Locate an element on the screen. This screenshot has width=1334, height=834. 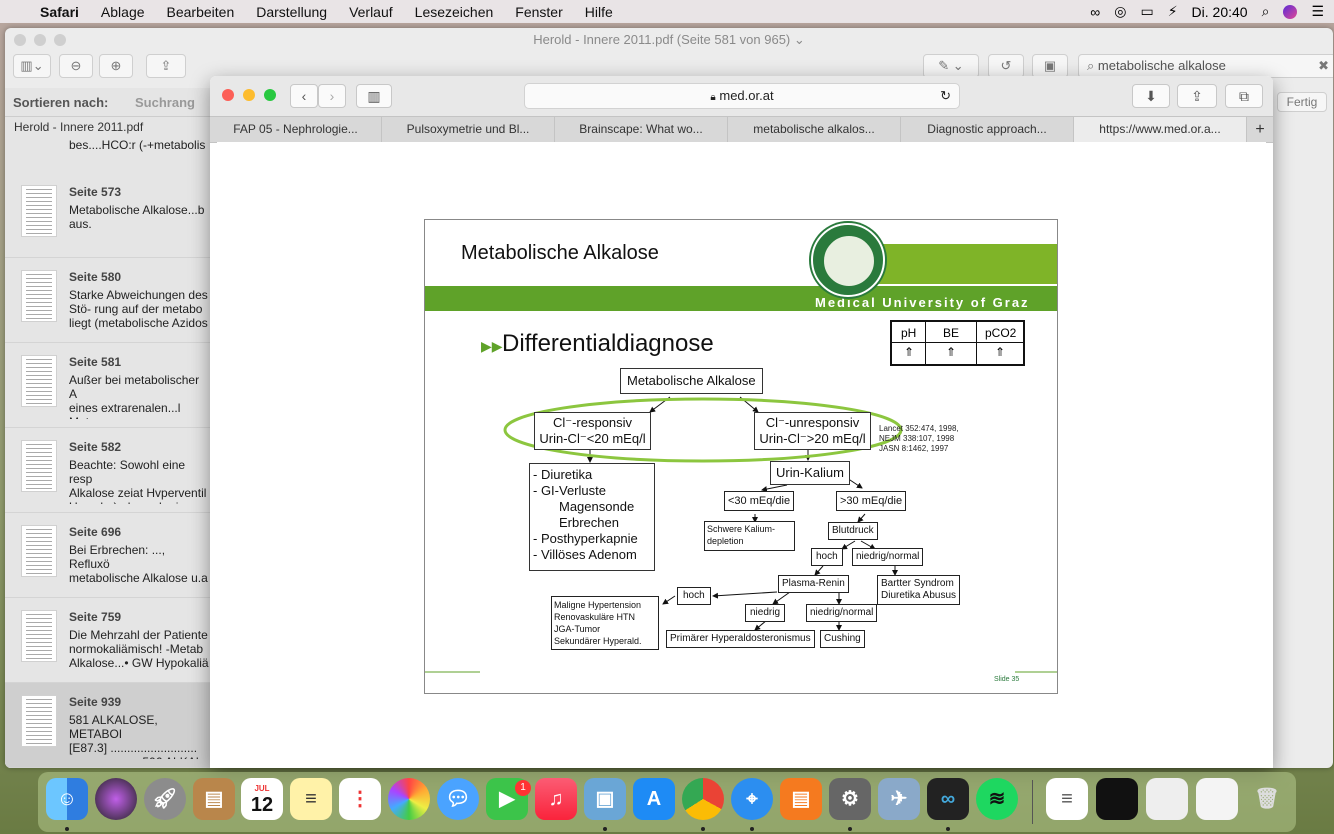
spotify-icon: ≋ is located at coordinates (997, 799).